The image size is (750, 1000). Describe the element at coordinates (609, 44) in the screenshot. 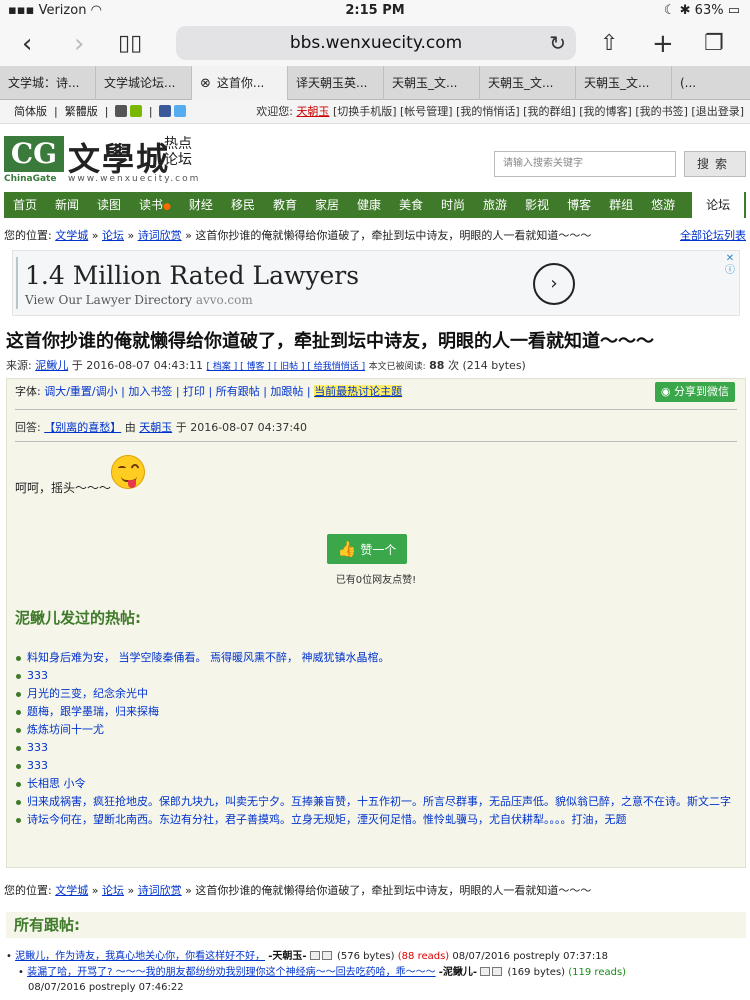

I see `share-icon: ⇧` at that location.